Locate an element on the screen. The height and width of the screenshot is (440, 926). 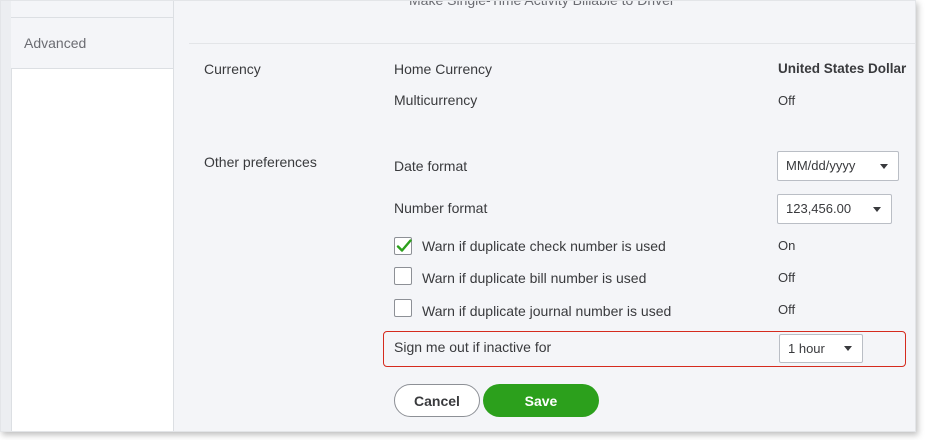
number-format-select: 123,456.00 is located at coordinates (834, 209).